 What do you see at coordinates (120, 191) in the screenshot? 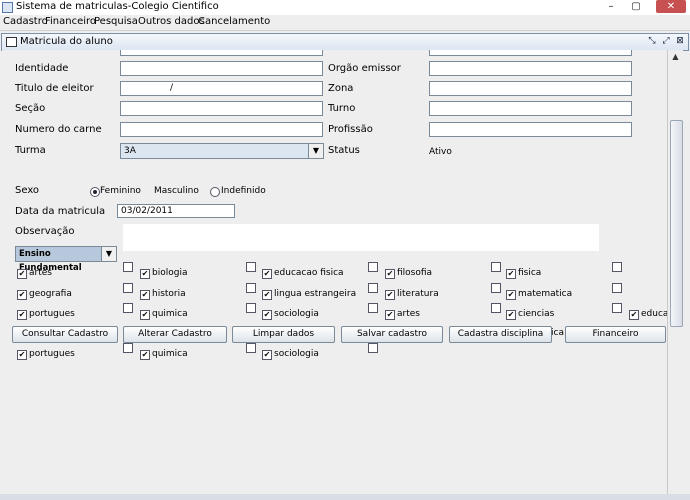
I see `radio-feminino-label: Feminino` at bounding box center [120, 191].